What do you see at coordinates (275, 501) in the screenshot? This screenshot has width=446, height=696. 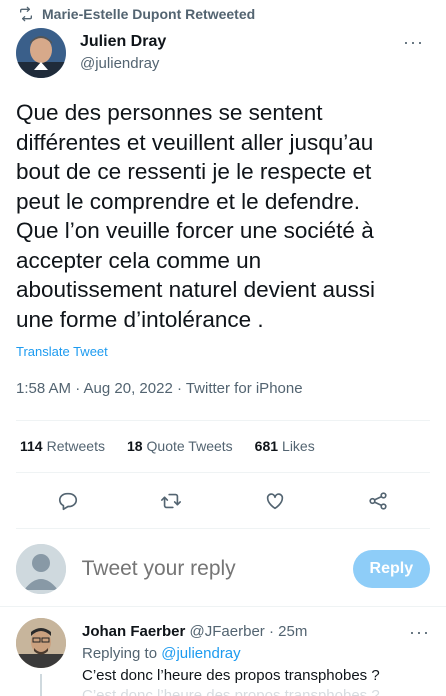 I see `like-icon` at bounding box center [275, 501].